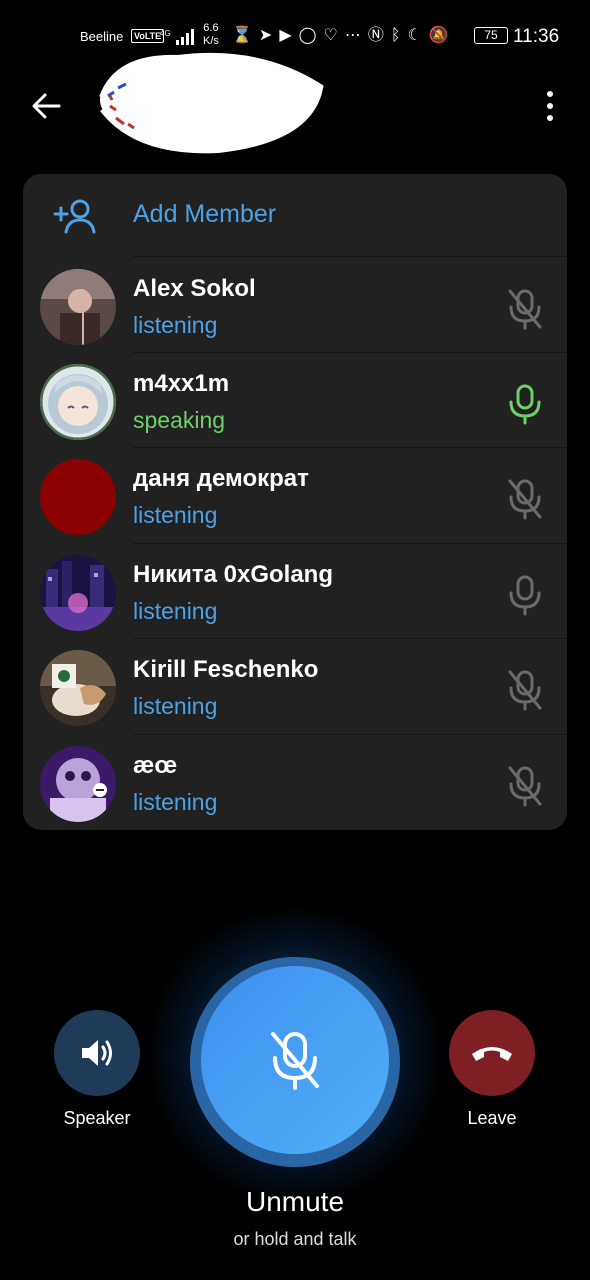 The width and height of the screenshot is (590, 1280). What do you see at coordinates (179, 420) in the screenshot?
I see `participant-status: speaking` at bounding box center [179, 420].